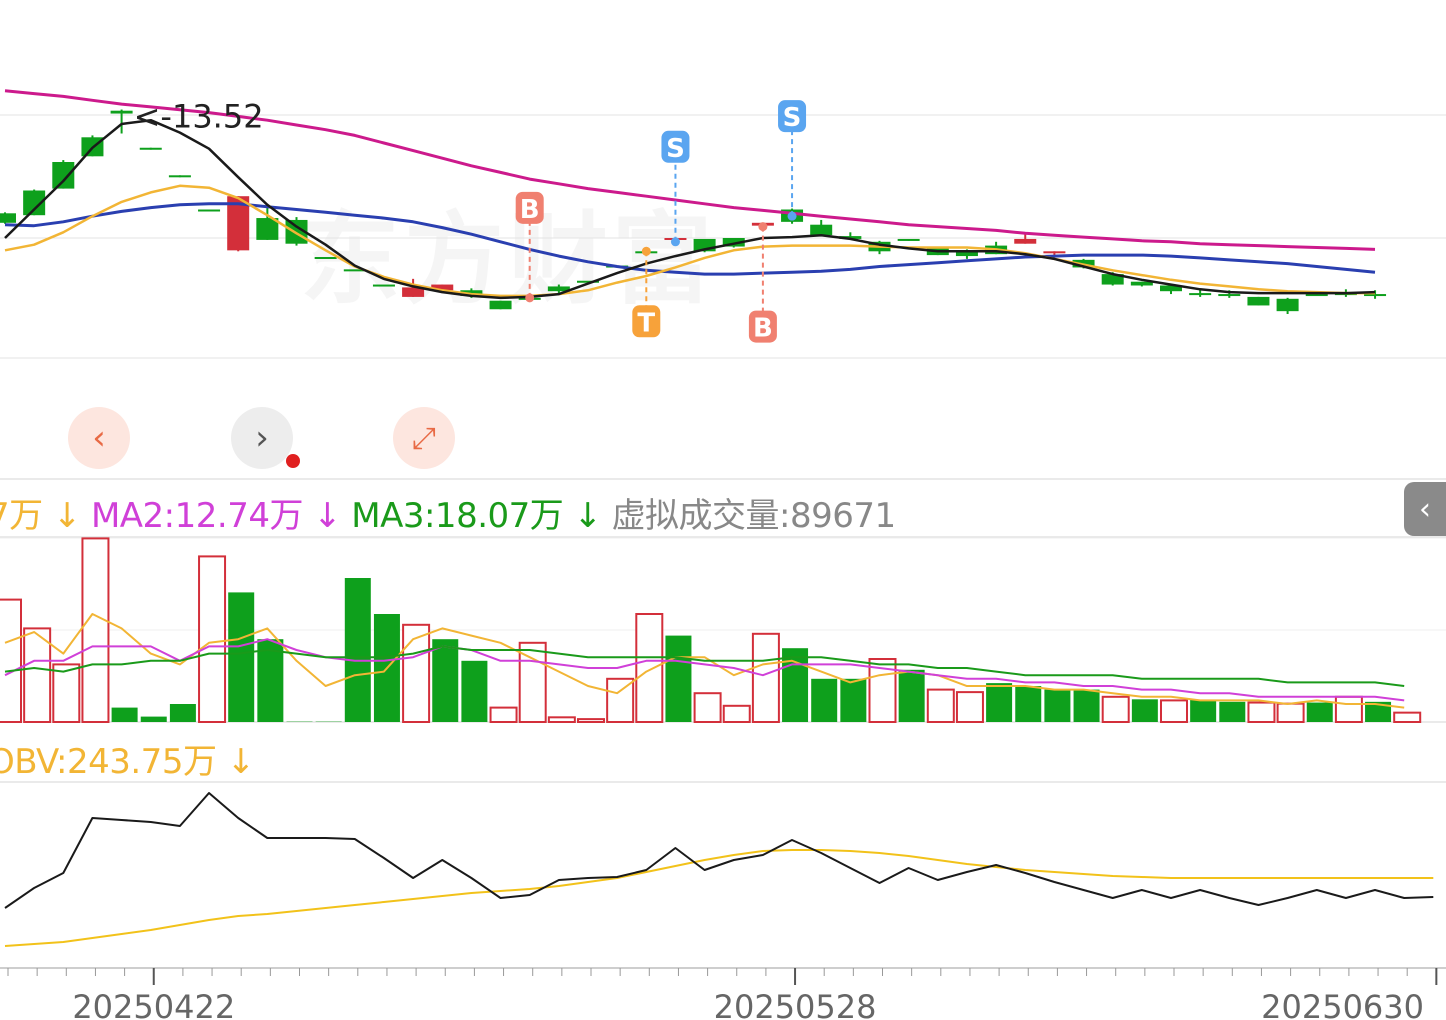 The image size is (1446, 1020). What do you see at coordinates (153, 1004) in the screenshot?
I see `x-date-label: 20250422` at bounding box center [153, 1004].